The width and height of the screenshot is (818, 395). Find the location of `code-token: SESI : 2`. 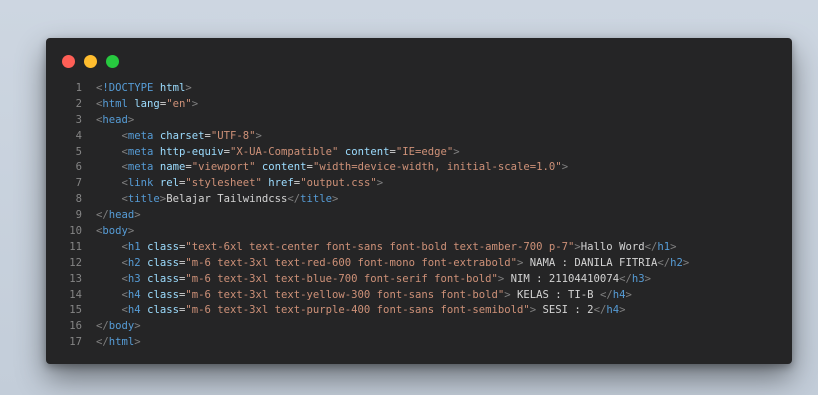

code-token: SESI : 2 is located at coordinates (565, 310).